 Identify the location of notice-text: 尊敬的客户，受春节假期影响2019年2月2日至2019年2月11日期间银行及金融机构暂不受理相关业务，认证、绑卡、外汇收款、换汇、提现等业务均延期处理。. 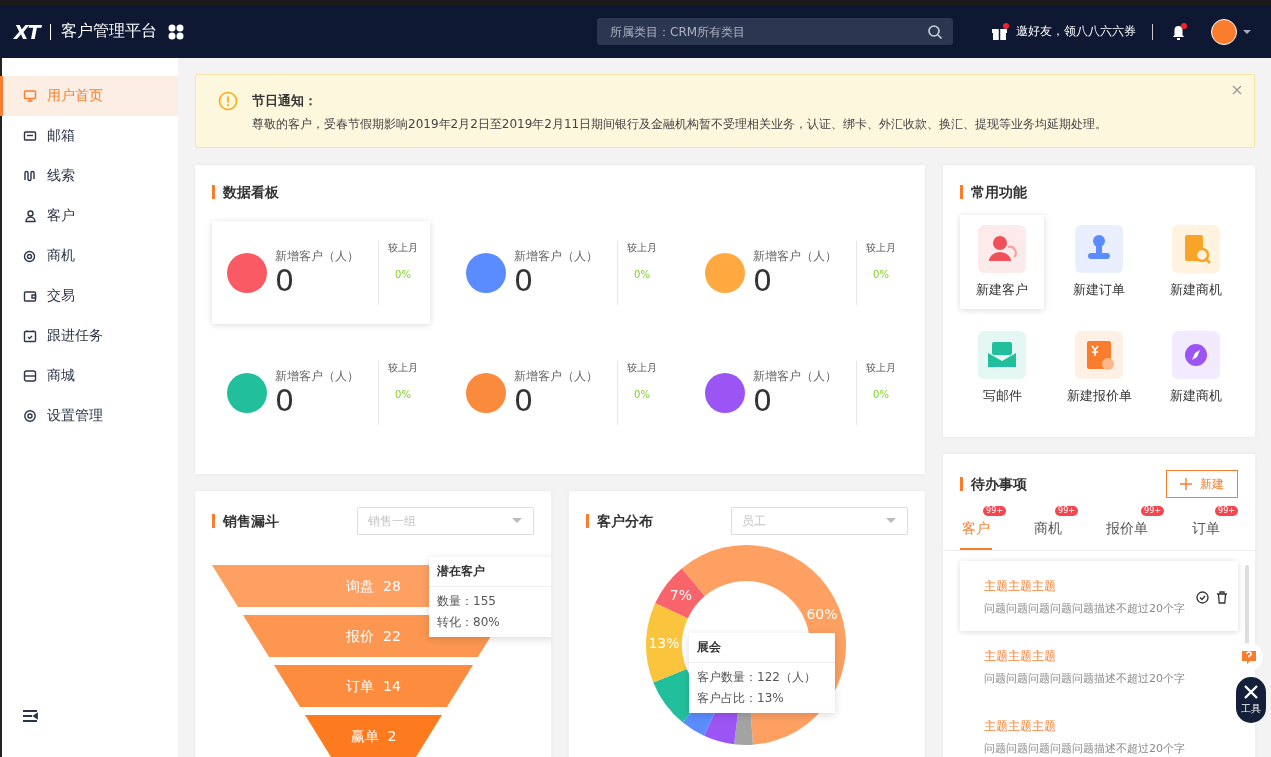
(680, 124).